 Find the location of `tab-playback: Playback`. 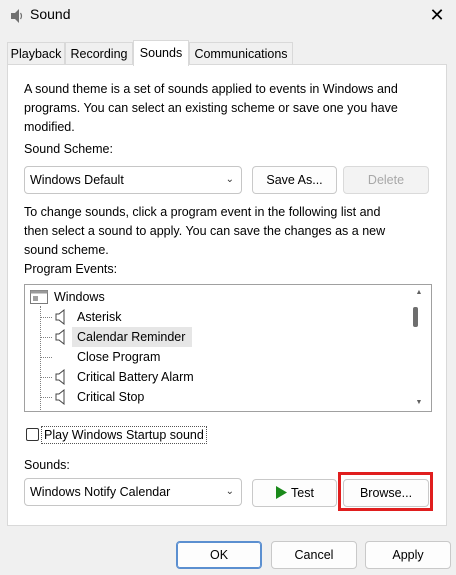

tab-playback: Playback is located at coordinates (36, 53).